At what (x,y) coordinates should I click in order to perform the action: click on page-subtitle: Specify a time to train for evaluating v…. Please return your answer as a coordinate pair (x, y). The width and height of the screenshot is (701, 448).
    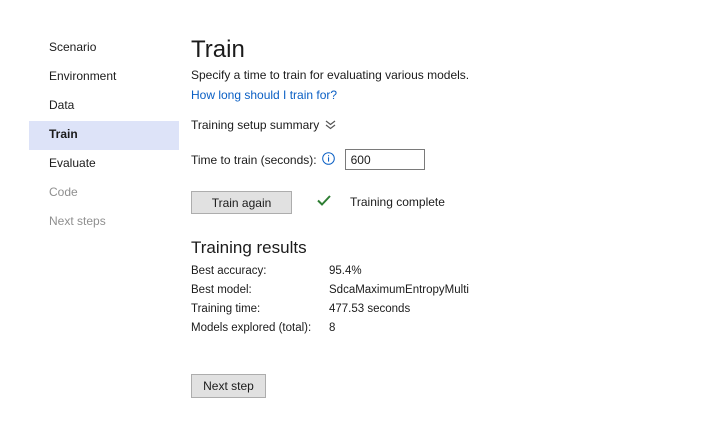
    Looking at the image, I should click on (330, 75).